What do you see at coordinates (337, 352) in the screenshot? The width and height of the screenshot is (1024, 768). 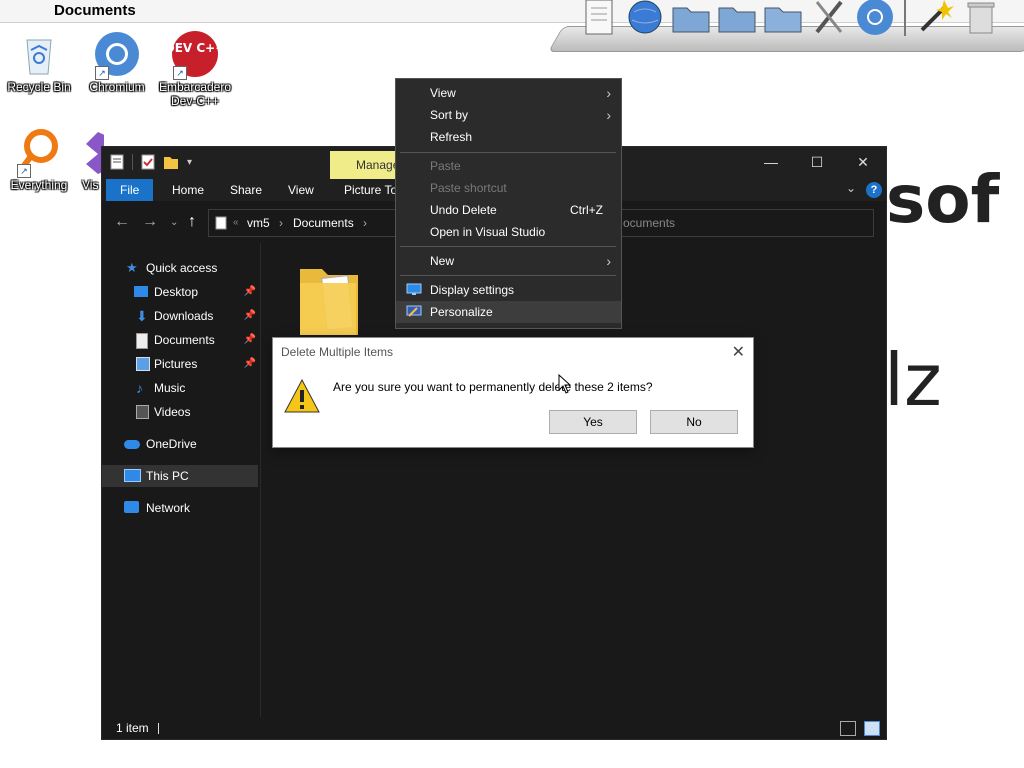 I see `dialog-title: Delete Multiple Items` at bounding box center [337, 352].